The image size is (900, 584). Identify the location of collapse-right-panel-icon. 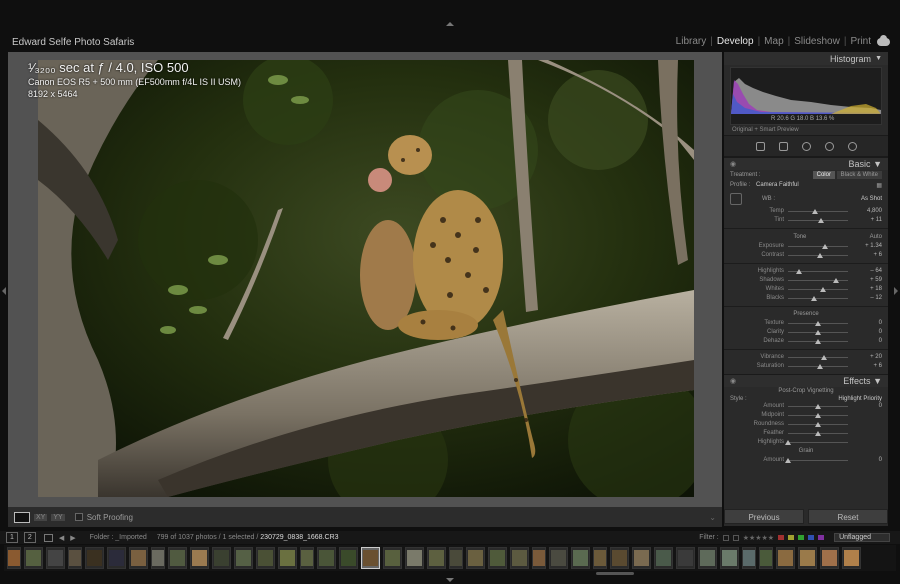
(896, 291).